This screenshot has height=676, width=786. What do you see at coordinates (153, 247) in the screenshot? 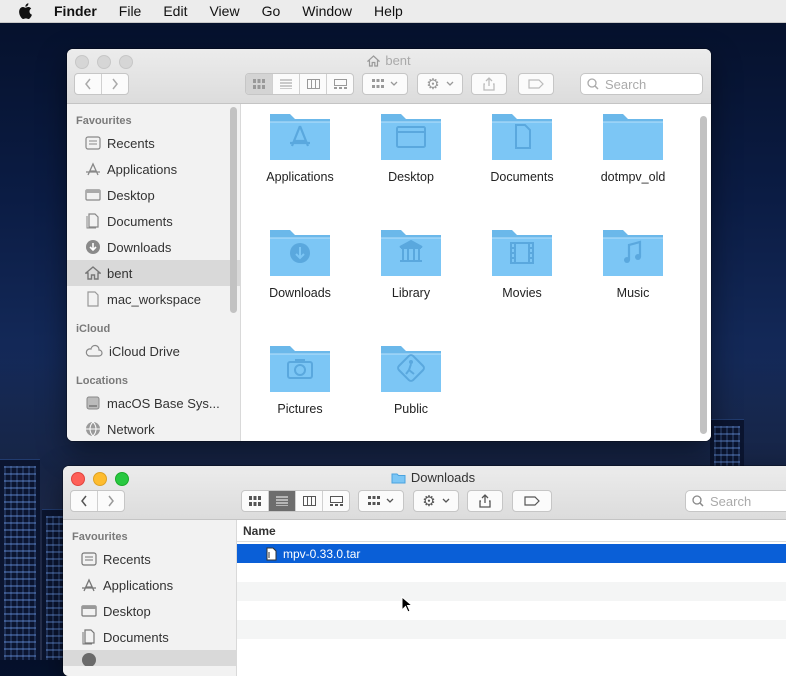
I see `sidebar-item-downloads: Downloads` at bounding box center [153, 247].